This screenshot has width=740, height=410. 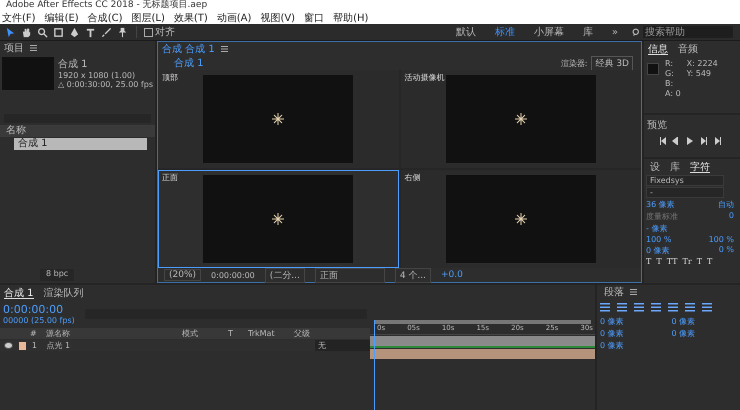 I want to click on comp-duration: △ 0:00:30:00, 25.00 fps, so click(x=105, y=84).